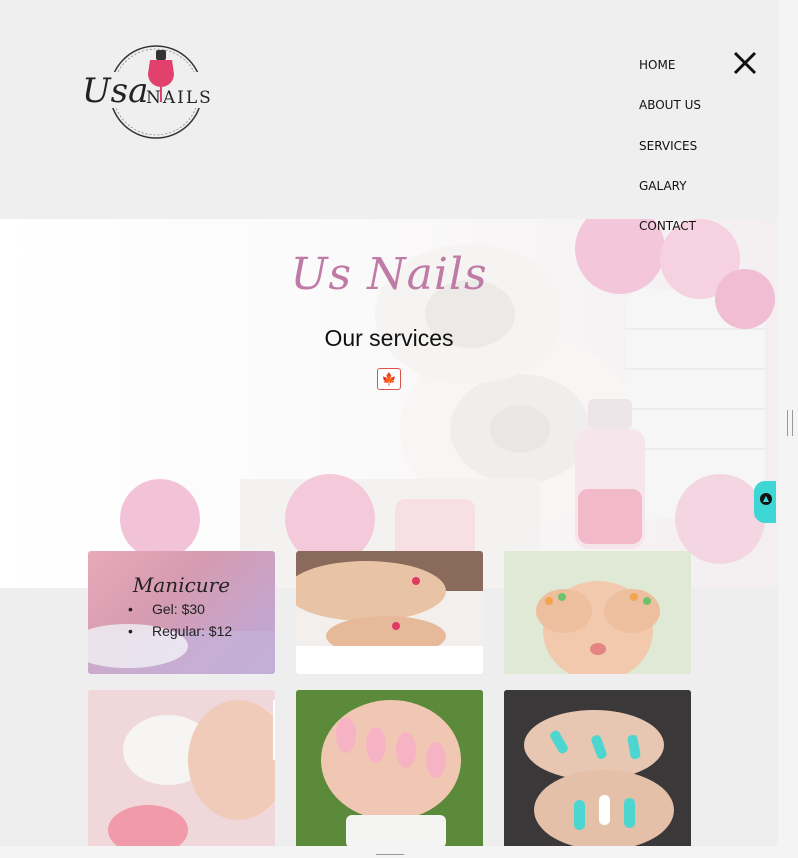 Image resolution: width=798 pixels, height=858 pixels. I want to click on flag-glyph: 🍁, so click(389, 379).